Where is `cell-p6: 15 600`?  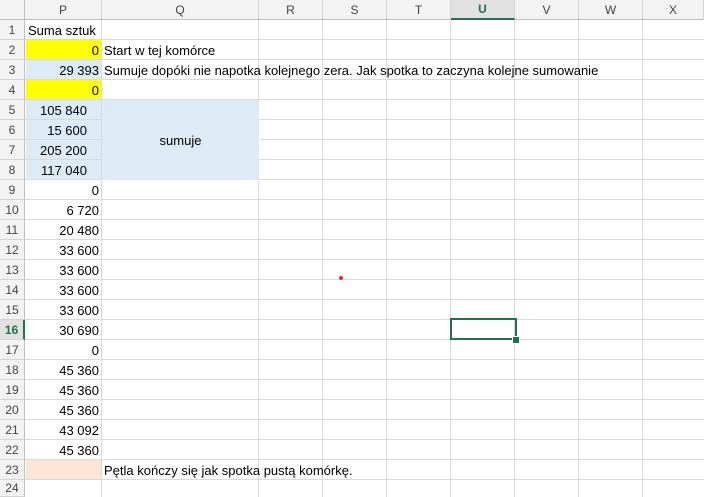
cell-p6: 15 600 is located at coordinates (57, 130).